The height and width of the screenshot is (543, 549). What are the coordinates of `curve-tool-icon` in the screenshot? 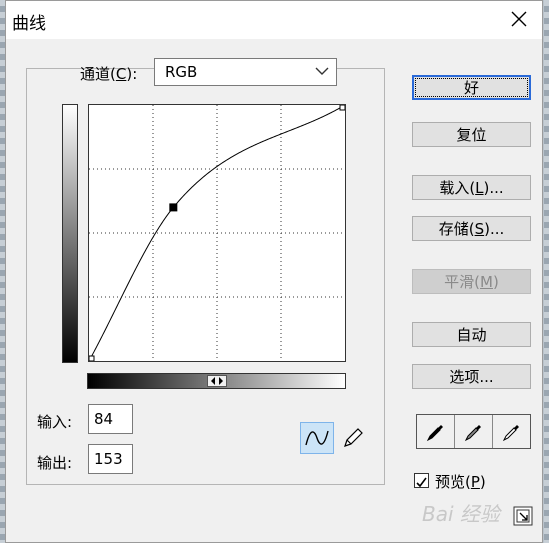 It's located at (317, 438).